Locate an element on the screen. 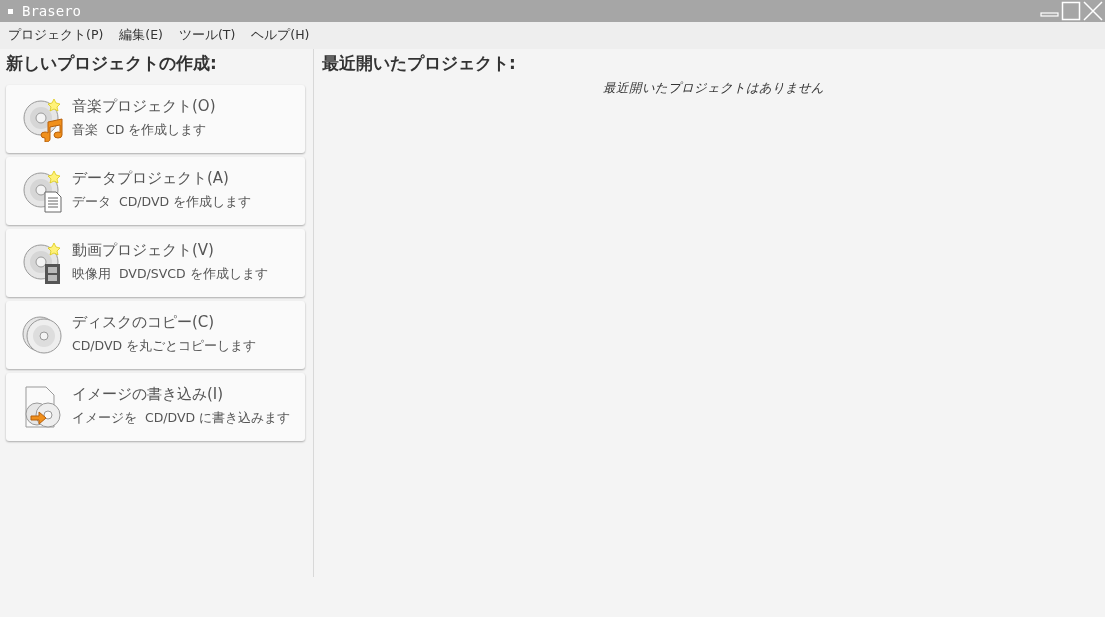 This screenshot has width=1105, height=617. menu-item: 編集(E) is located at coordinates (141, 35).